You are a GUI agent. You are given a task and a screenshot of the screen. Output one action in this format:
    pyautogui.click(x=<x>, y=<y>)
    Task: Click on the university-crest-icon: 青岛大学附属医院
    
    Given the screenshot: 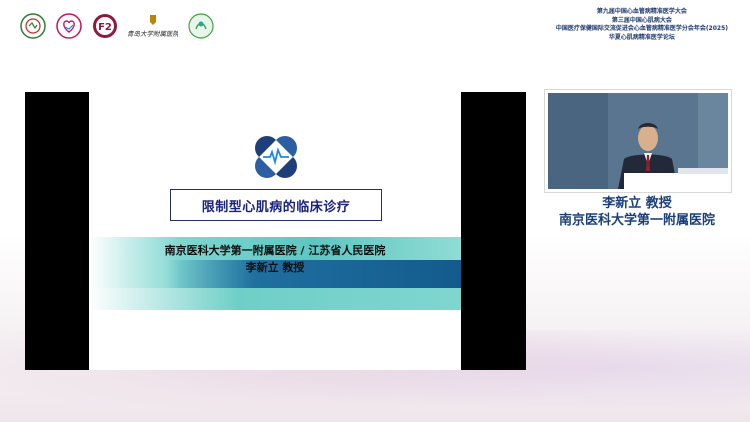 What is the action you would take?
    pyautogui.click(x=153, y=26)
    